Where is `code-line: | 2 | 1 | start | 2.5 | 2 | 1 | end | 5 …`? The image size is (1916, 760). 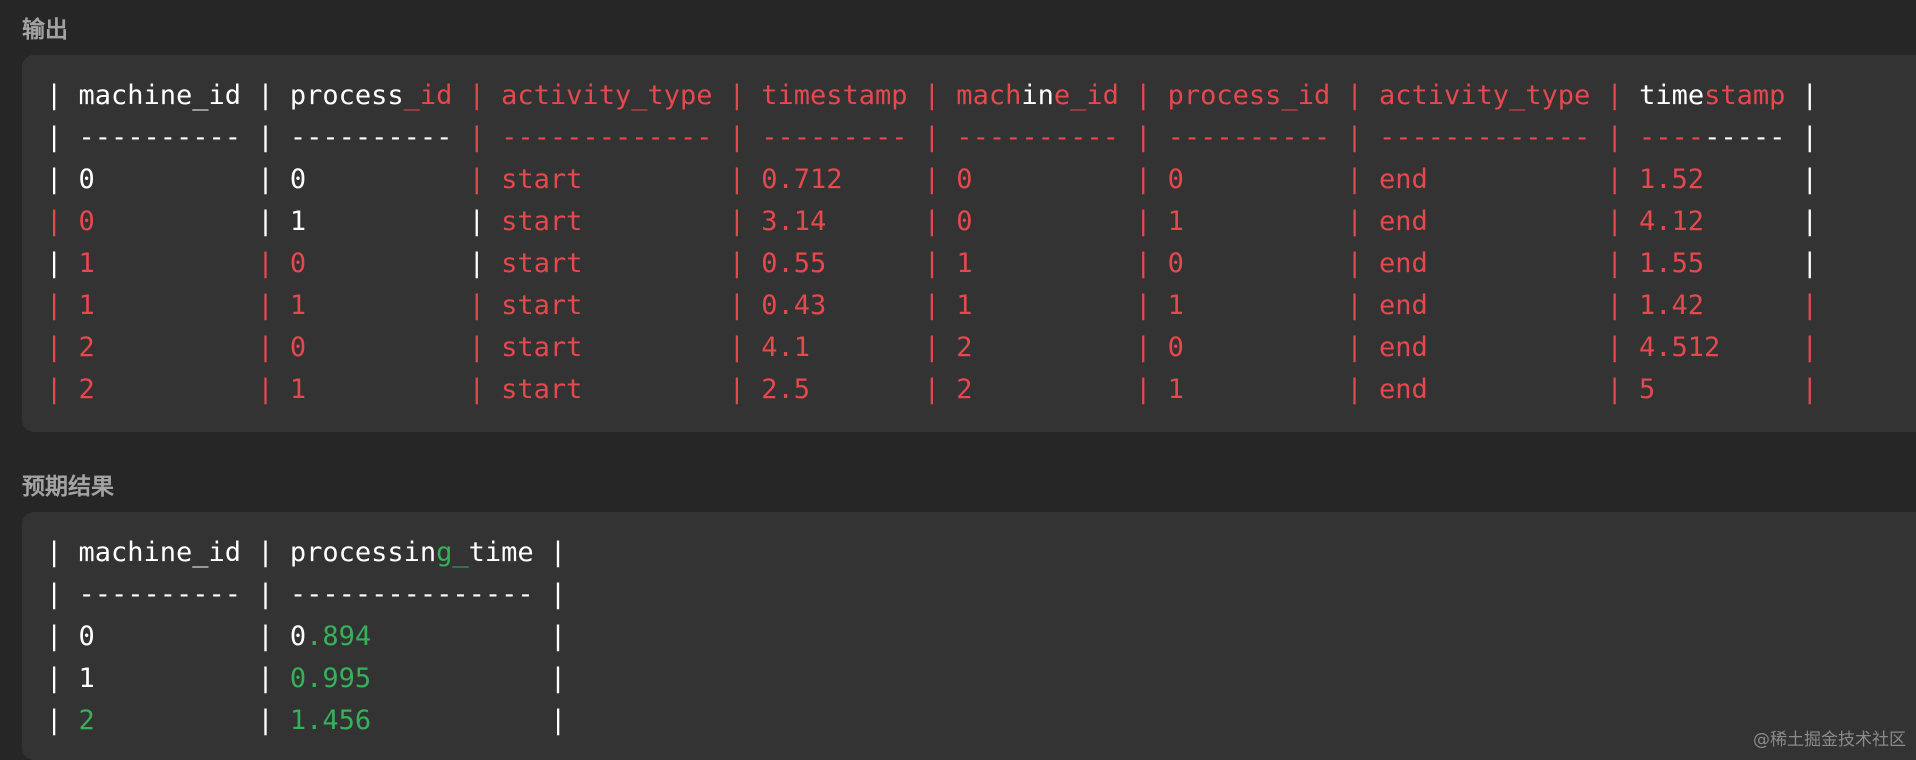 code-line: | 2 | 1 | start | 2.5 | 2 | 1 | end | 5 … is located at coordinates (932, 390).